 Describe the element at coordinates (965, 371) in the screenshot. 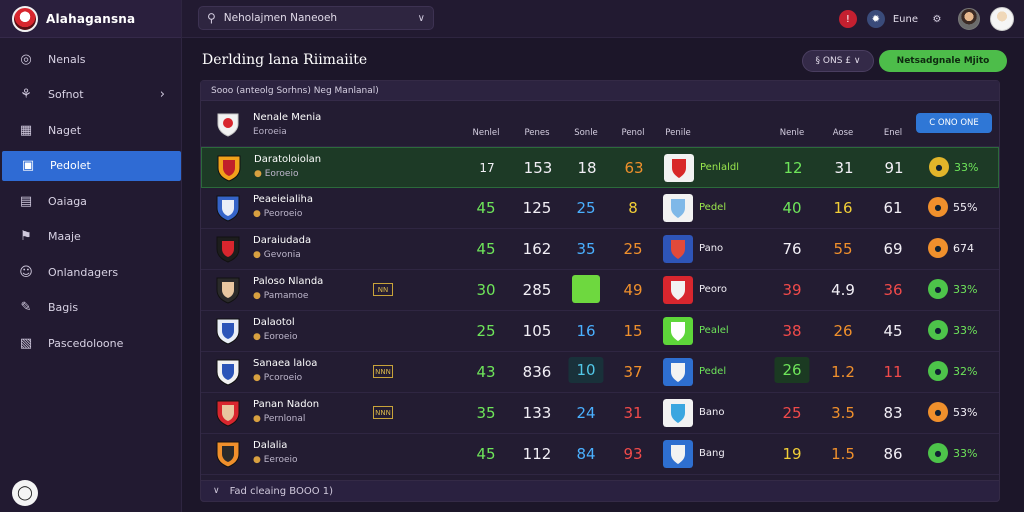

I see `rating-value: 32%` at that location.